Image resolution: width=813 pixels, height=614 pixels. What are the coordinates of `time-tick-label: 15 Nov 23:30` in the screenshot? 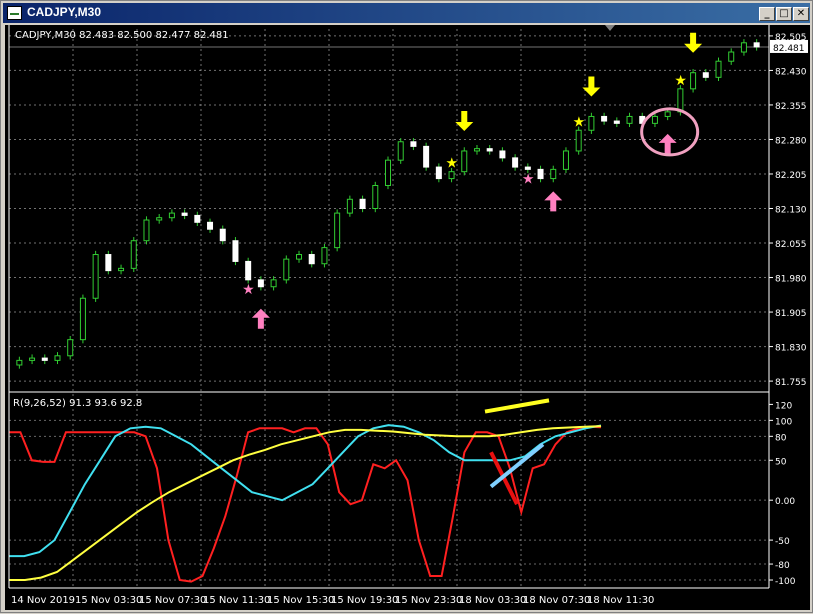 It's located at (428, 600).